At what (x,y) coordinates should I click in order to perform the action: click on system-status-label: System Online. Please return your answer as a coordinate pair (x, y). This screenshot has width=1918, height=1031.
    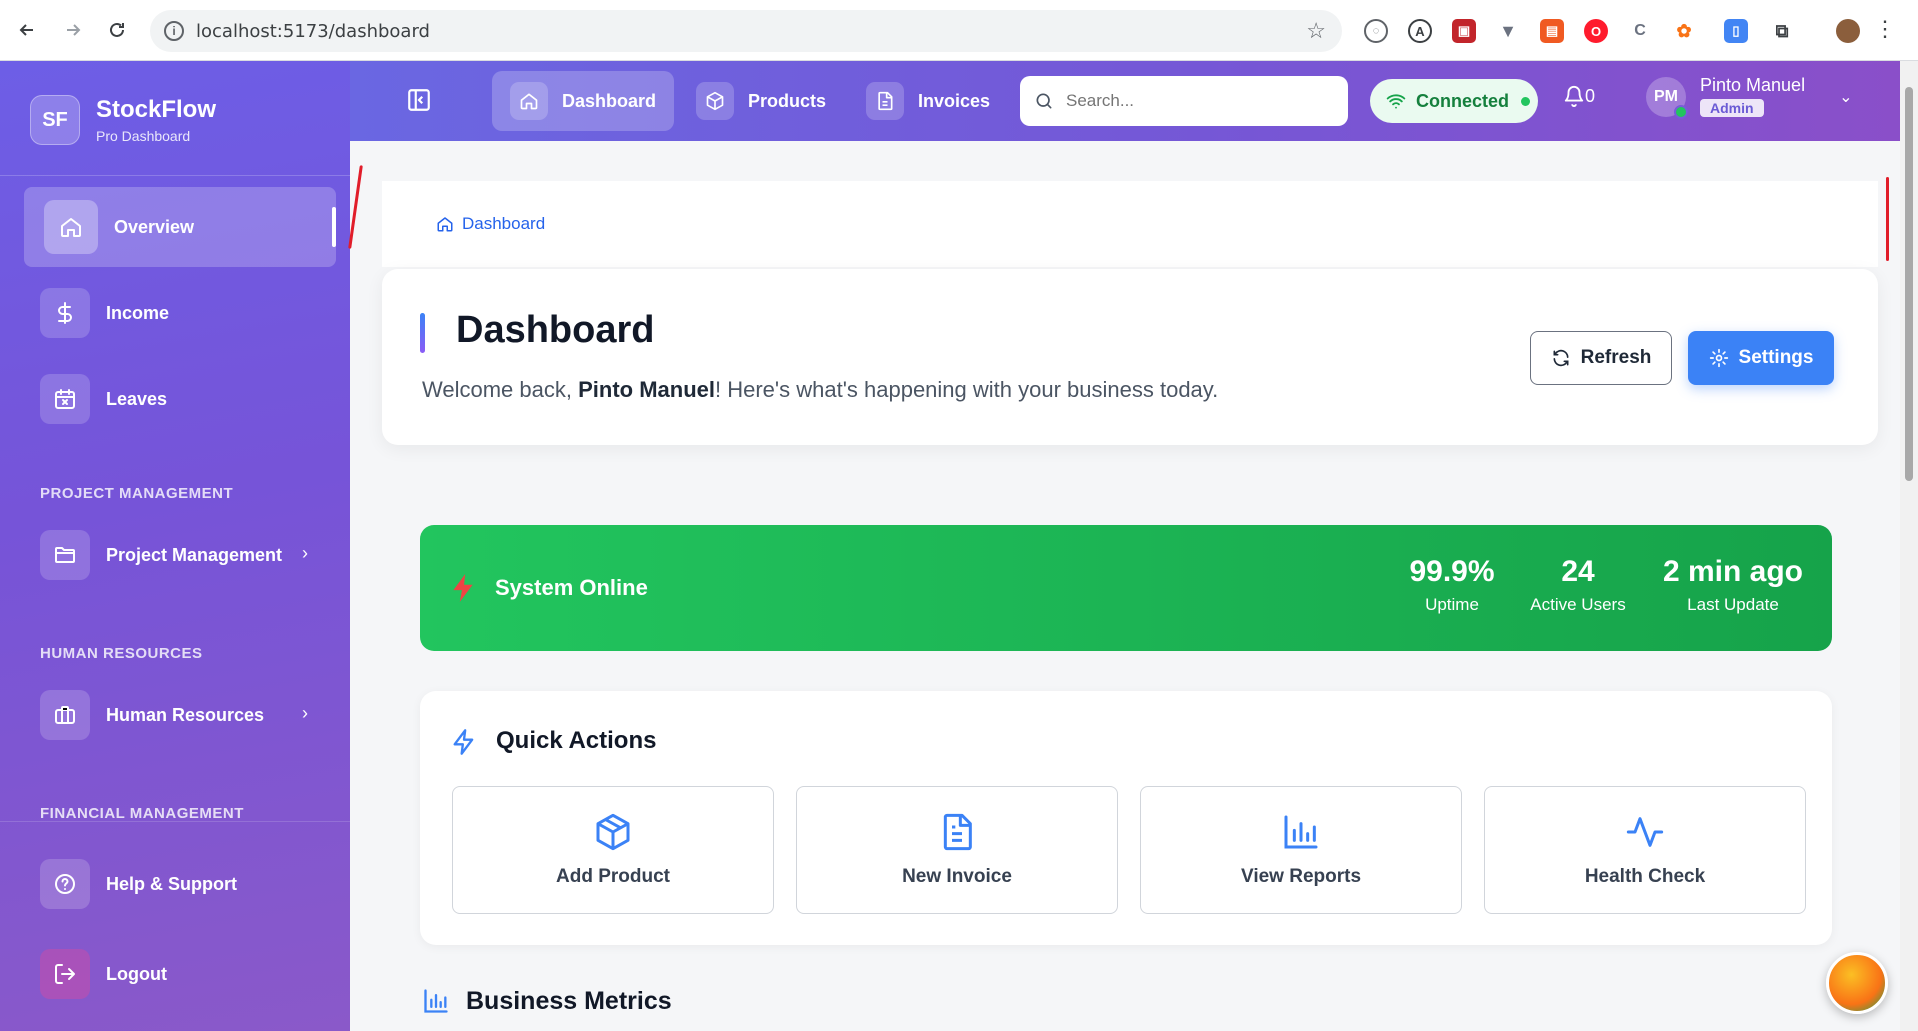
    Looking at the image, I should click on (571, 587).